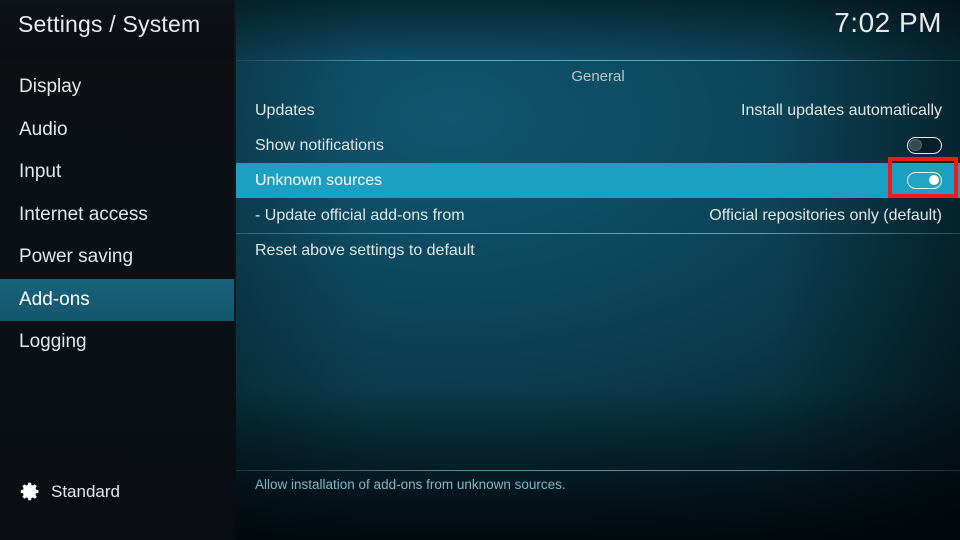 The image size is (960, 540). What do you see at coordinates (43, 129) in the screenshot?
I see `sidebar-item-label: Audio` at bounding box center [43, 129].